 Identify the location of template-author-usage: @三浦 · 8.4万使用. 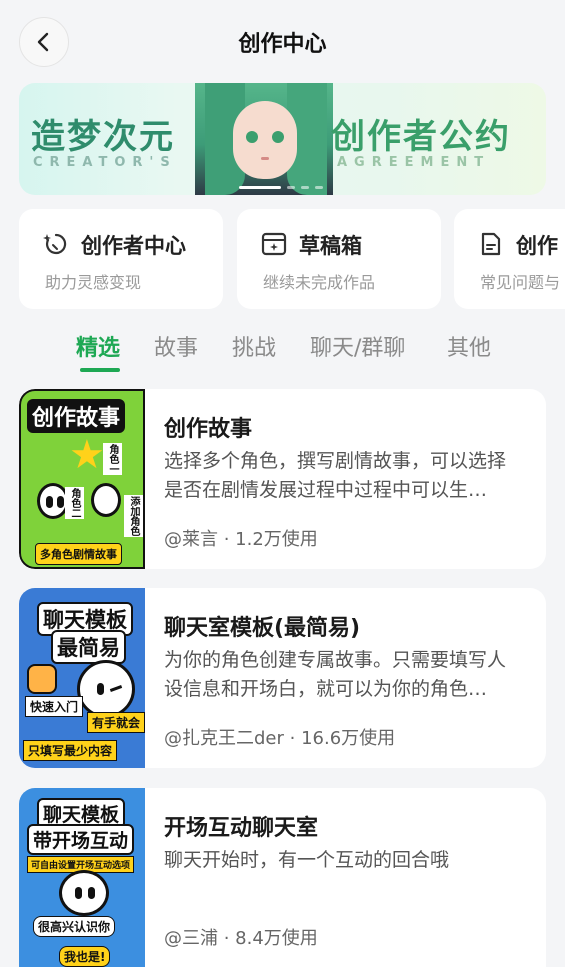
(241, 938).